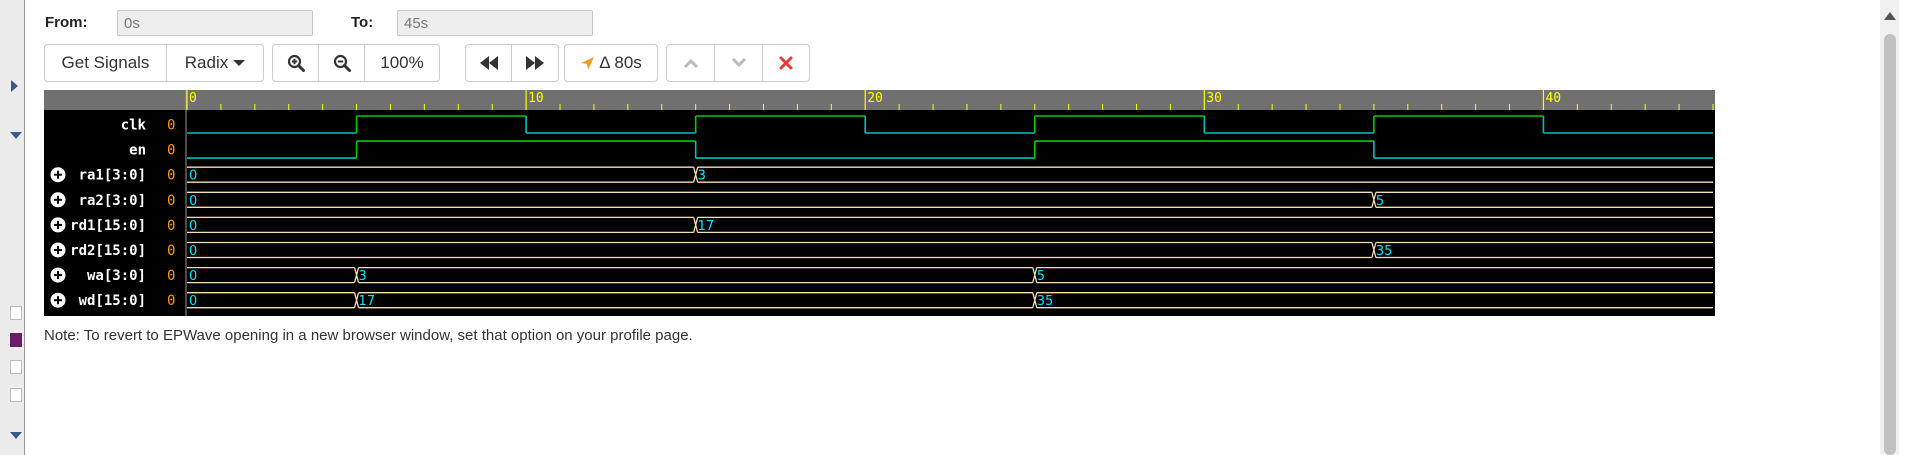  Describe the element at coordinates (362, 22) in the screenshot. I see `to-label: To:` at that location.